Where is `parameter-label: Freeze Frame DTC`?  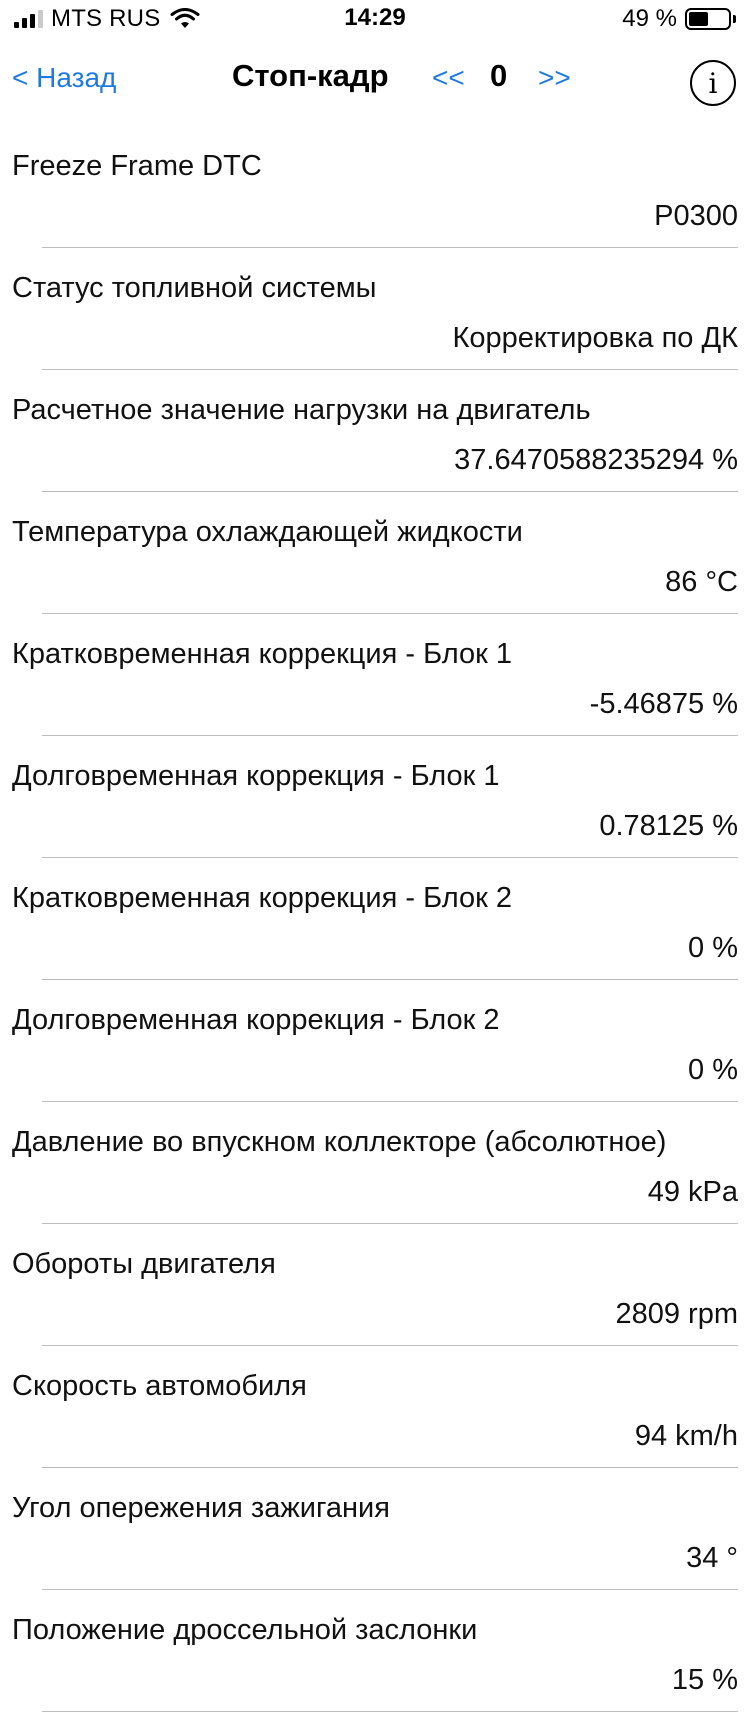 parameter-label: Freeze Frame DTC is located at coordinates (137, 166).